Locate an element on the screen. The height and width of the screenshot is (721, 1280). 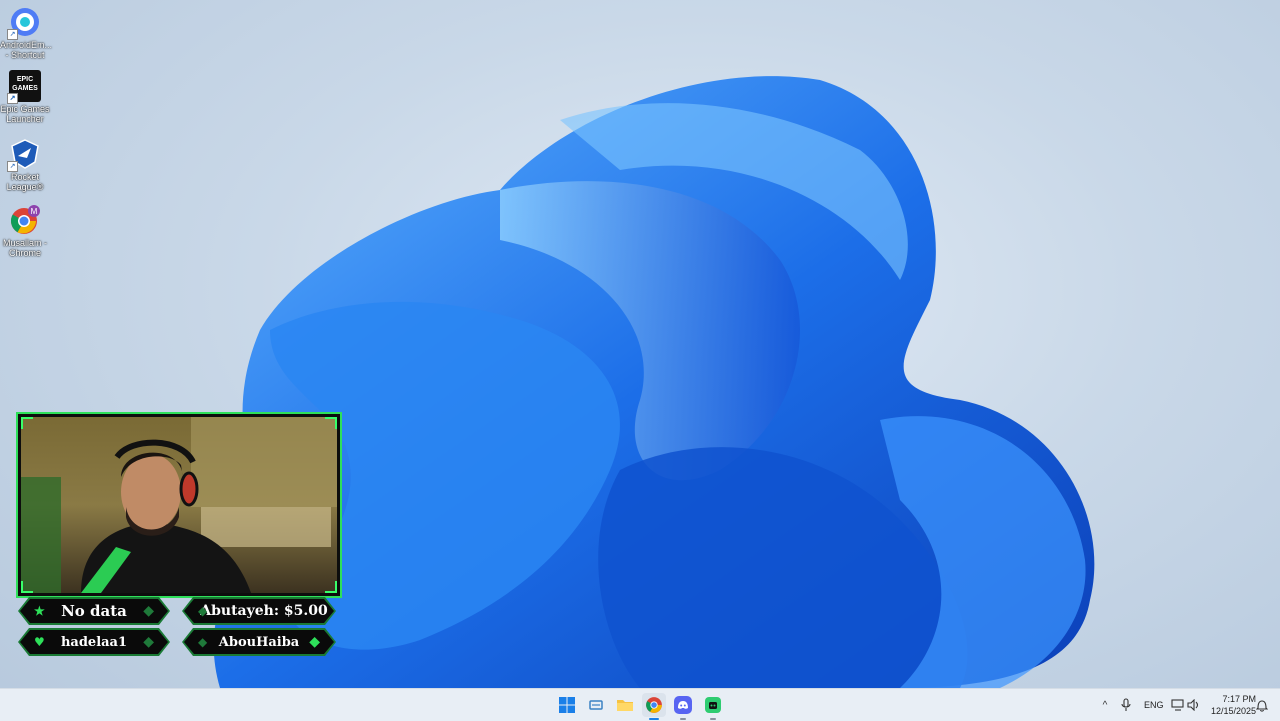
badge-text: hadelaa1 is located at coordinates (94, 642).